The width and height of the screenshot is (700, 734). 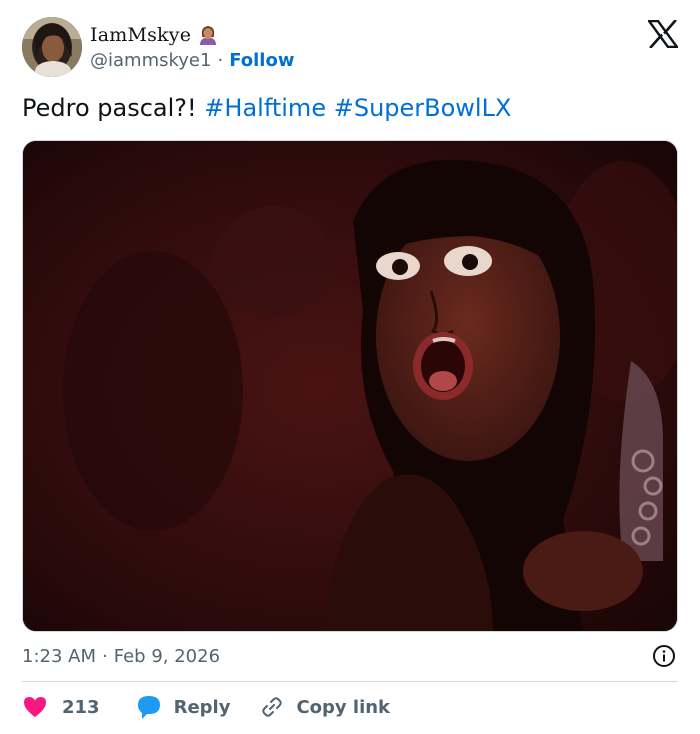 What do you see at coordinates (59, 656) in the screenshot?
I see `tweet-time: 1:23 AM` at bounding box center [59, 656].